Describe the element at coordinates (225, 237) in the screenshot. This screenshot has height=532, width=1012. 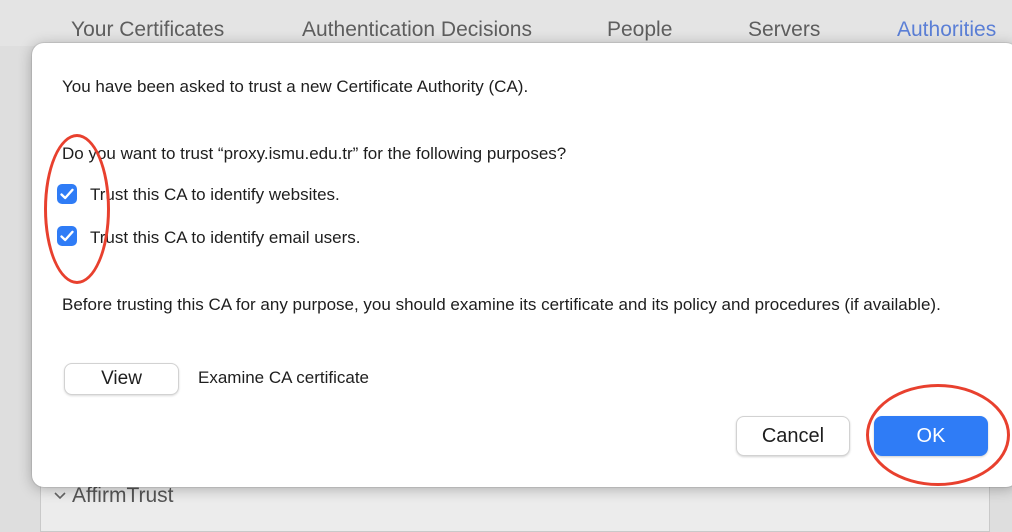
I see `email-option-label: Trust this CA to identify email users.` at that location.